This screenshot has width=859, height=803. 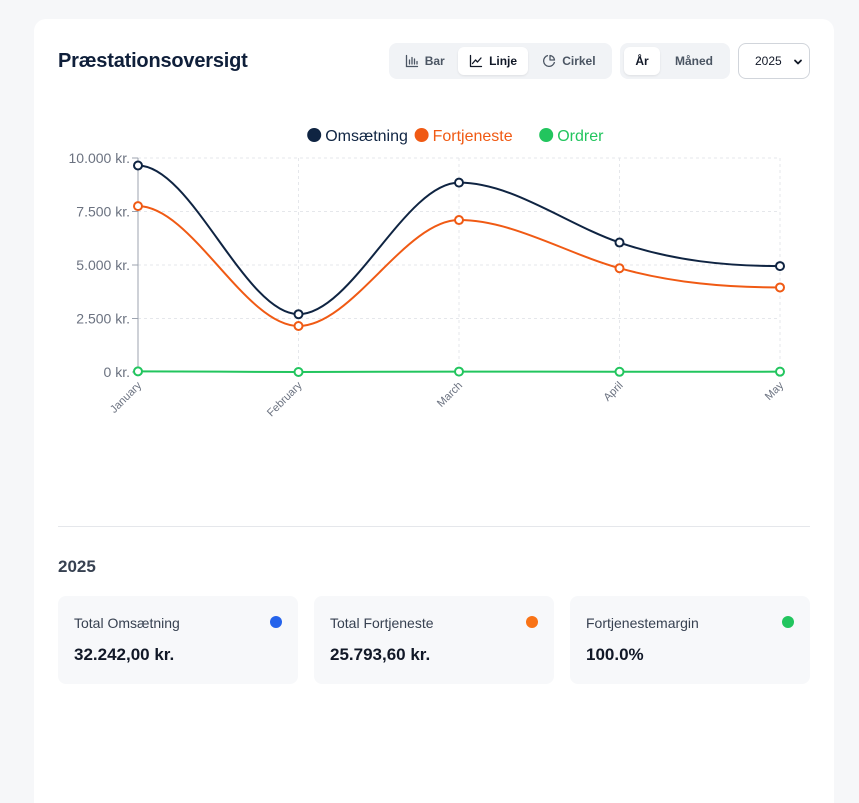 What do you see at coordinates (285, 399) in the screenshot?
I see `x-tick-label: February` at bounding box center [285, 399].